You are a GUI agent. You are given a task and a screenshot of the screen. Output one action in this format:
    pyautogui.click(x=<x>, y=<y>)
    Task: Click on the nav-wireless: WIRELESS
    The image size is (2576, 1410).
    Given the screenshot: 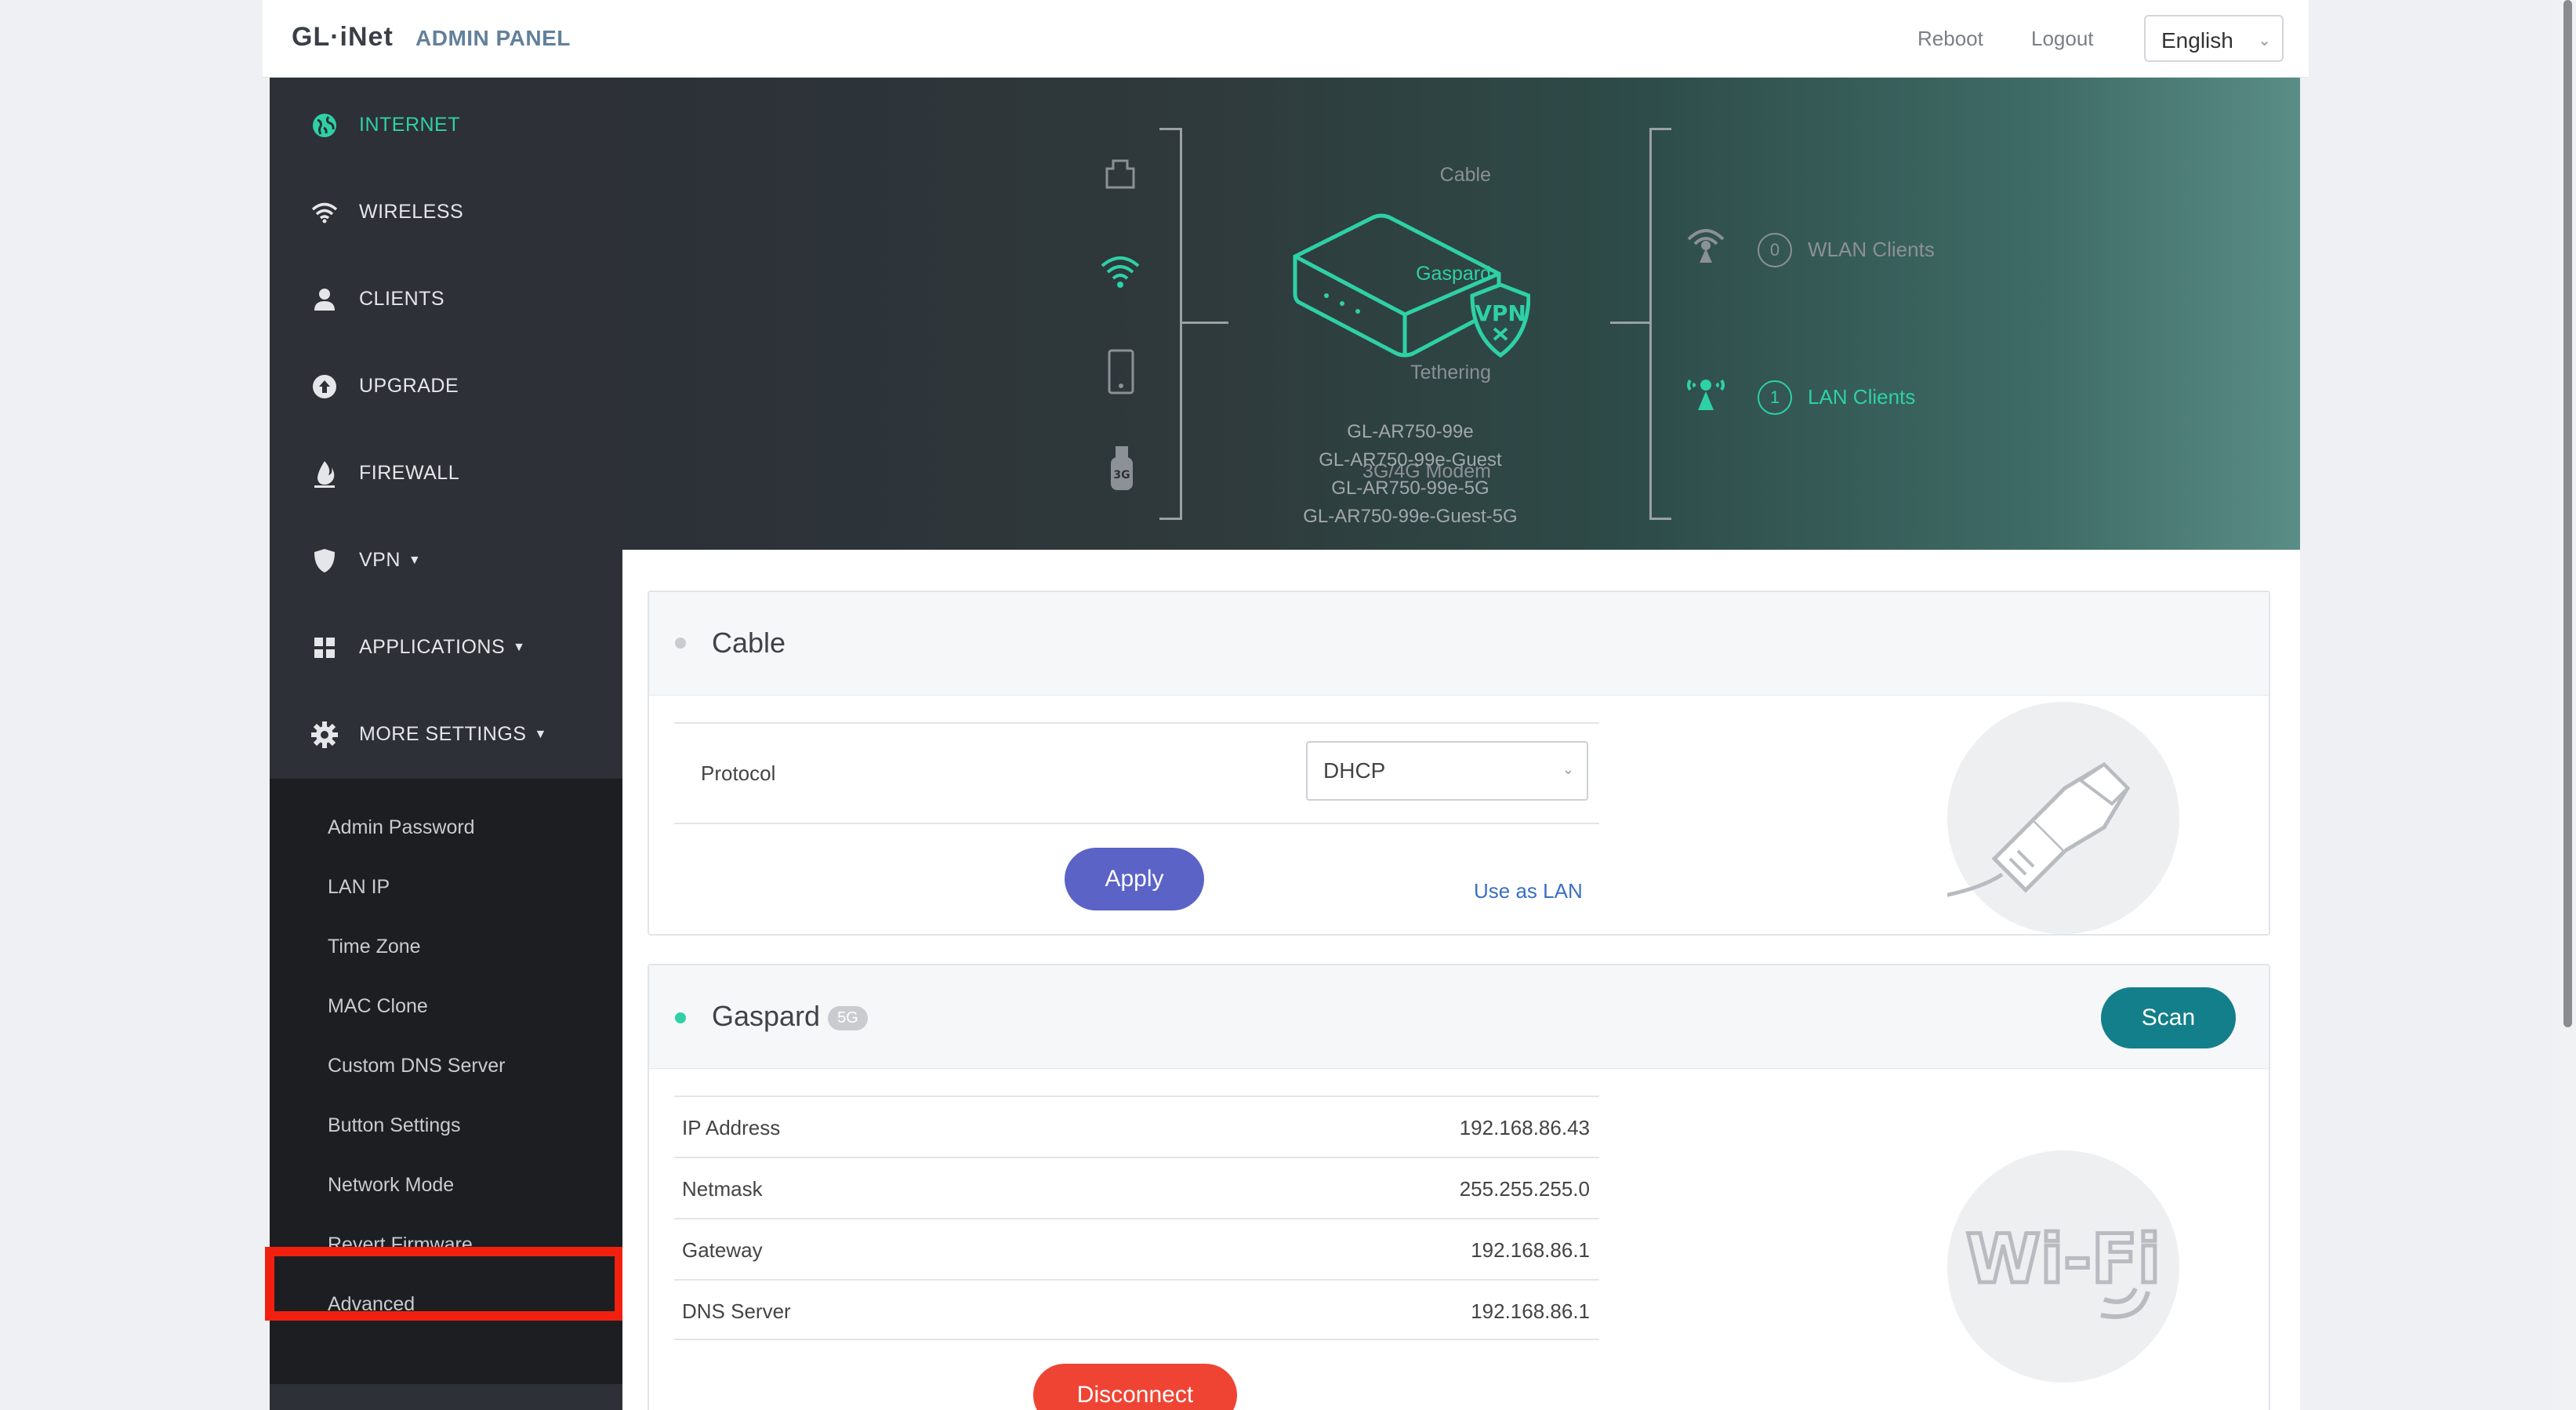 What is the action you would take?
    pyautogui.click(x=446, y=212)
    